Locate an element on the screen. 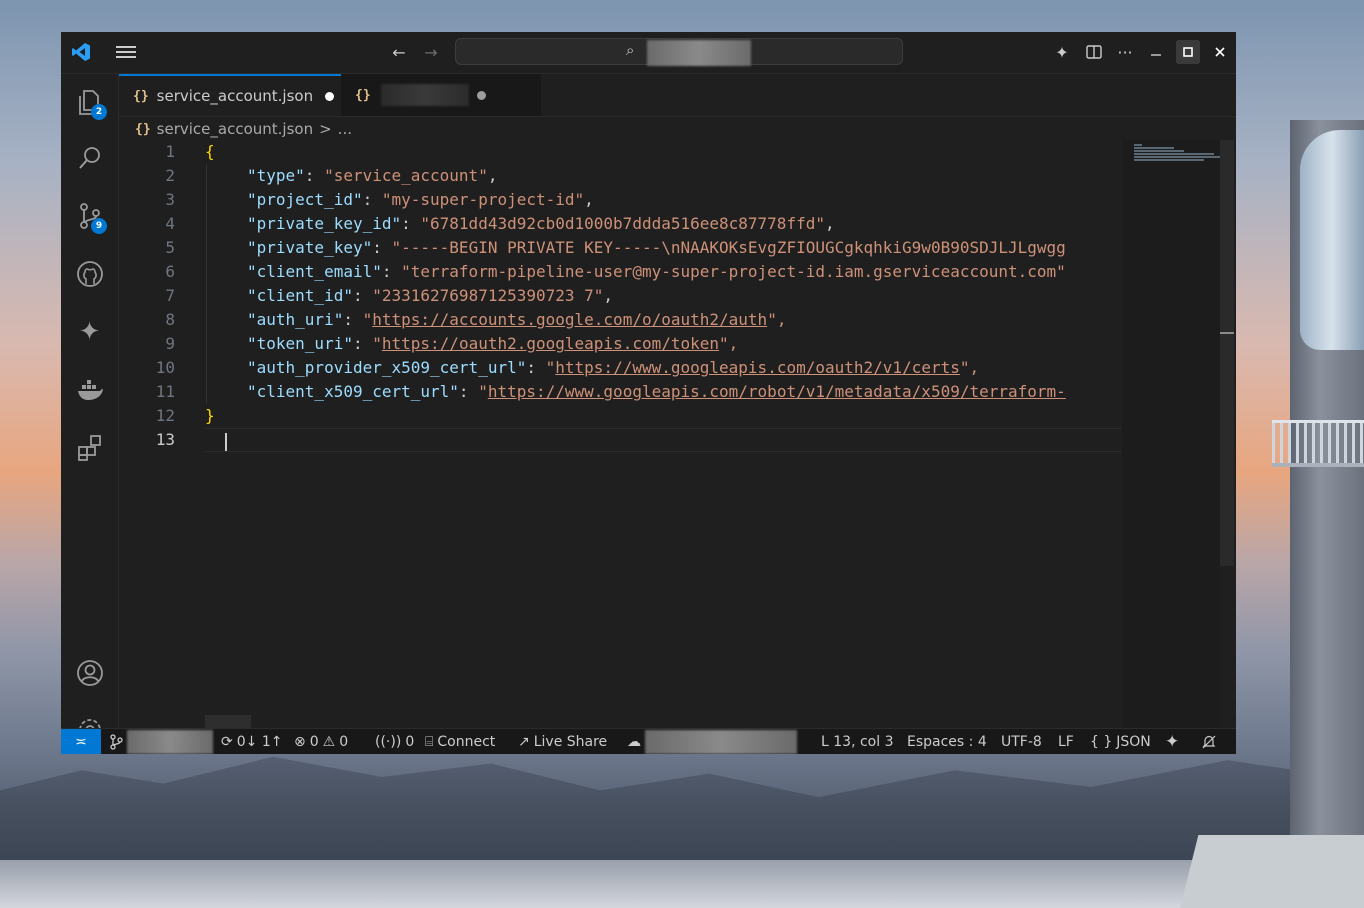 The image size is (1364, 908). background-tower-dome is located at coordinates (1332, 240).